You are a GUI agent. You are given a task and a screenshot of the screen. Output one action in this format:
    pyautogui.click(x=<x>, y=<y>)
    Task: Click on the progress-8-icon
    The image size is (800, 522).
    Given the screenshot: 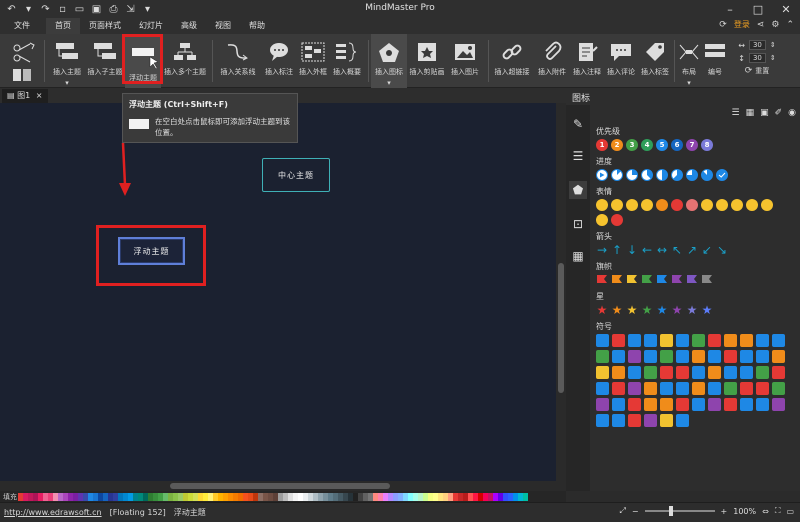 What is the action you would take?
    pyautogui.click(x=722, y=175)
    